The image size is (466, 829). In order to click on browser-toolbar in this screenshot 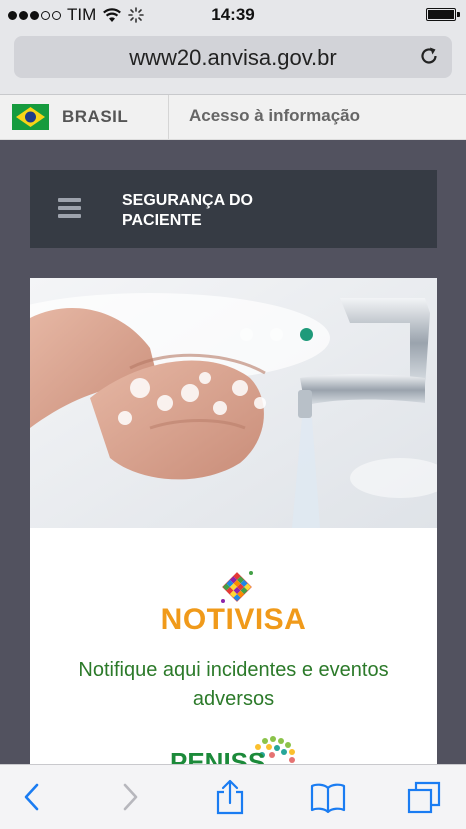, I will do `click(233, 796)`.